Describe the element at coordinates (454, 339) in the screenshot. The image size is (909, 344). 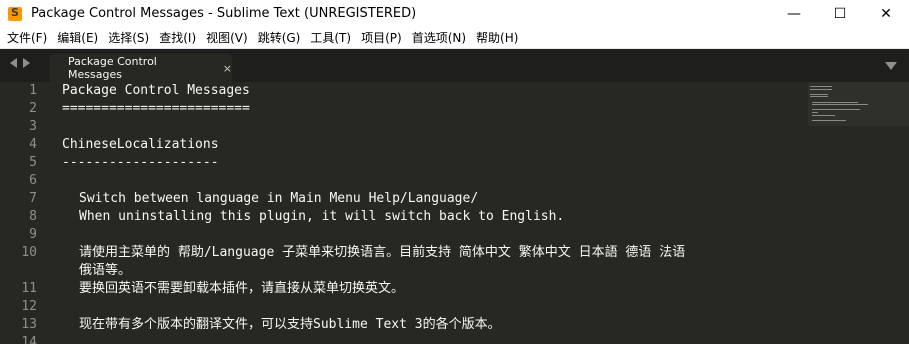
I see `code-line: 14` at that location.